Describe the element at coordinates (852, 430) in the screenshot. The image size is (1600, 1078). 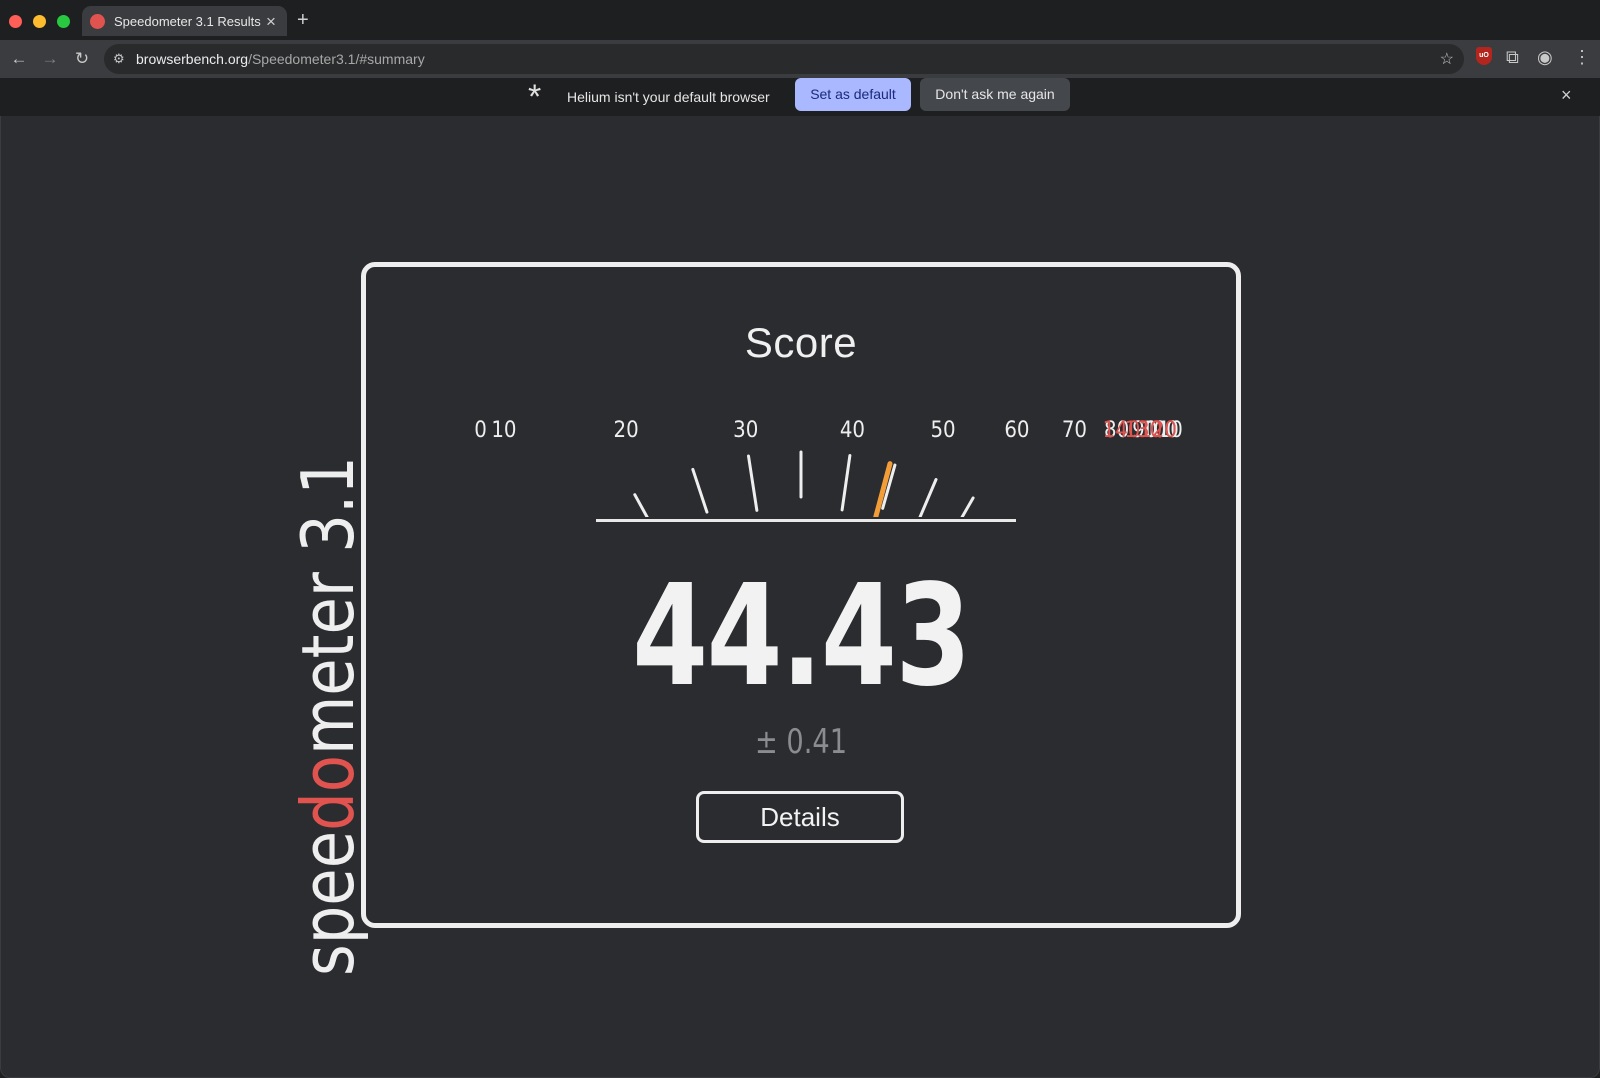
I see `gauge-label-40: 40` at that location.